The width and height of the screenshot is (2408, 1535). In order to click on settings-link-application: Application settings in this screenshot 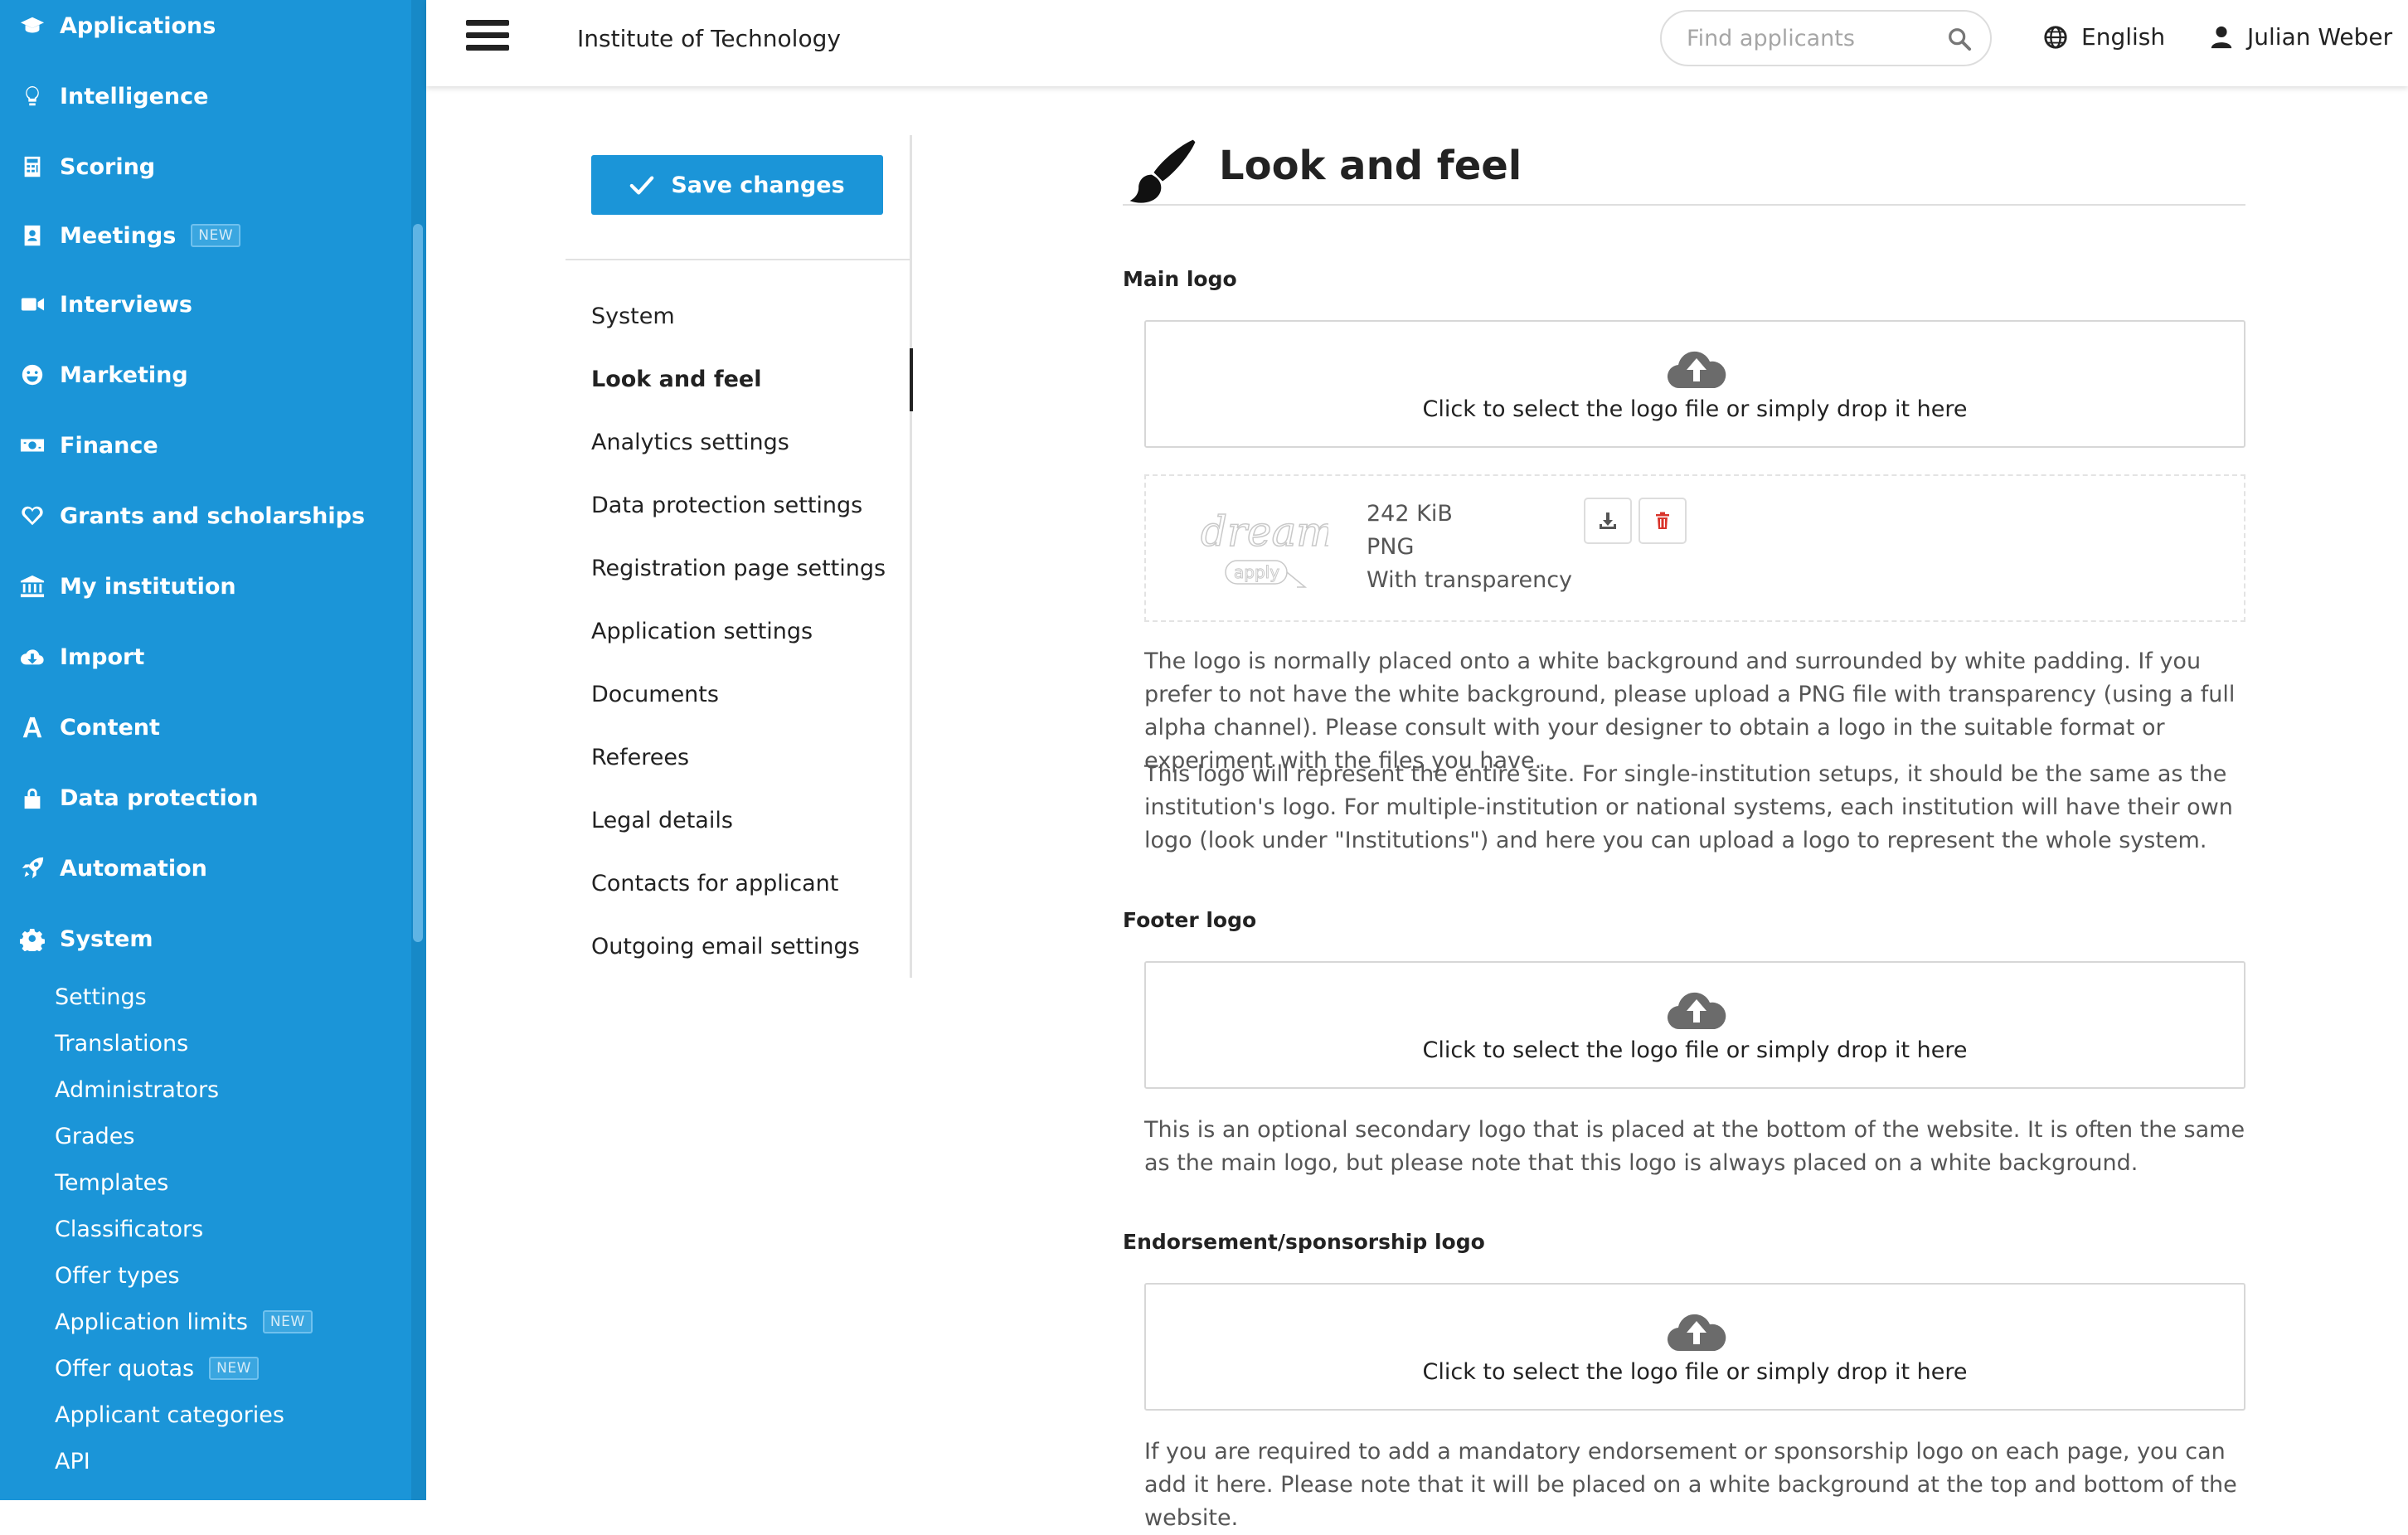, I will do `click(702, 631)`.